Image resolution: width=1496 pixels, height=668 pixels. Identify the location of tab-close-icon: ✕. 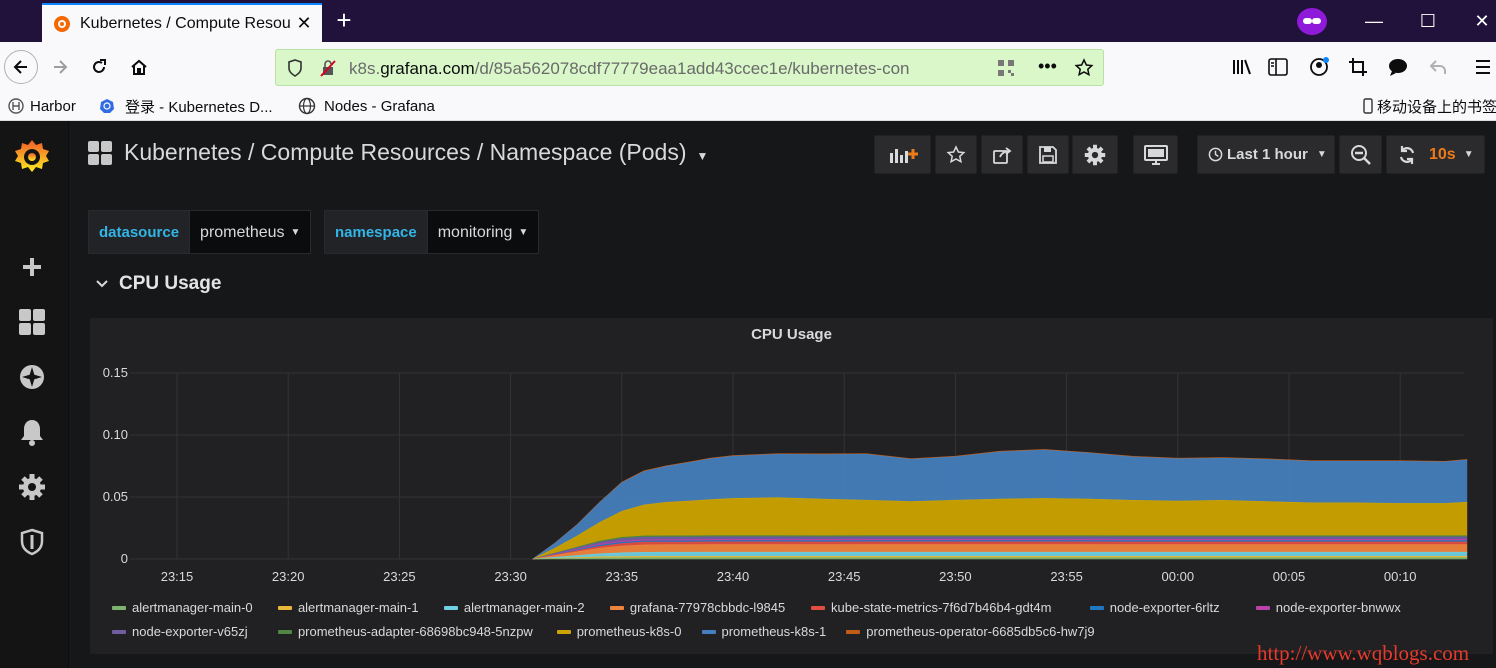
(304, 23).